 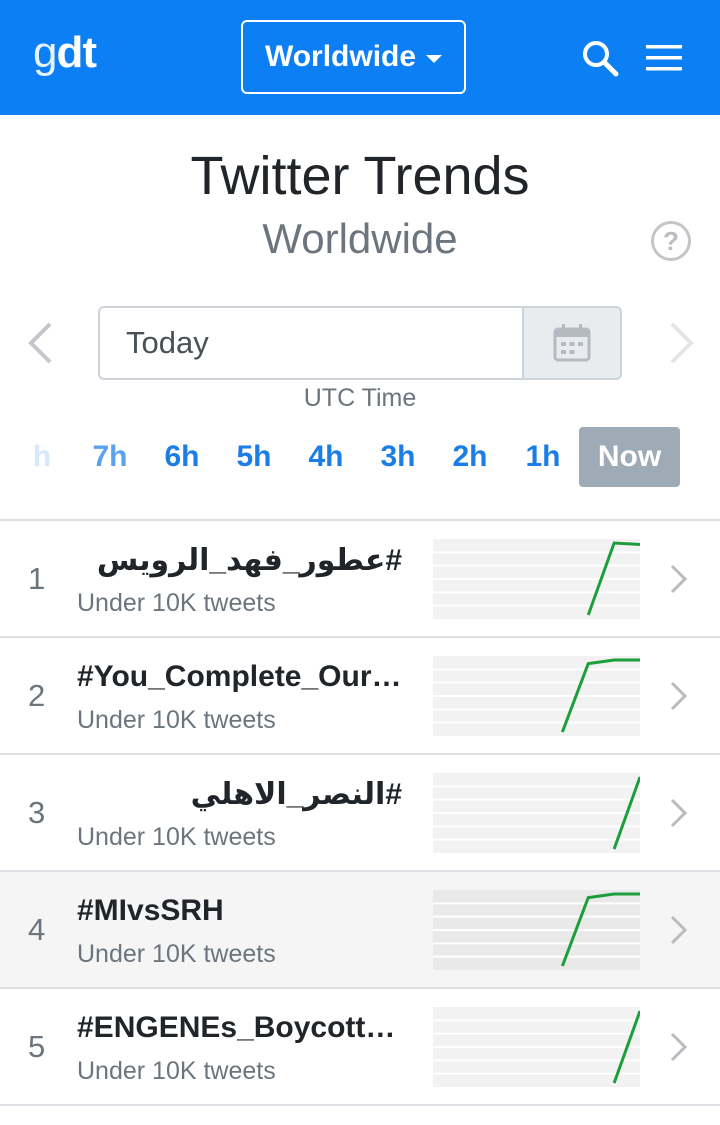 What do you see at coordinates (37, 929) in the screenshot?
I see `trend-rank: 4` at bounding box center [37, 929].